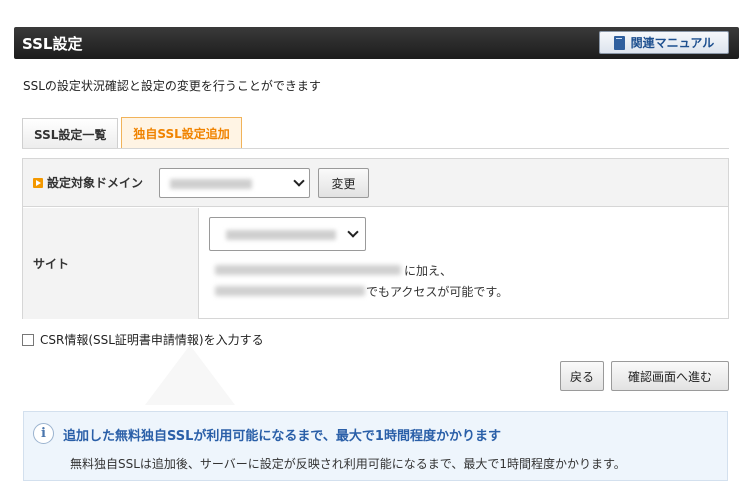 This screenshot has width=754, height=494. What do you see at coordinates (375, 183) in the screenshot?
I see `domain-row: 設定対象ドメイン 変更` at bounding box center [375, 183].